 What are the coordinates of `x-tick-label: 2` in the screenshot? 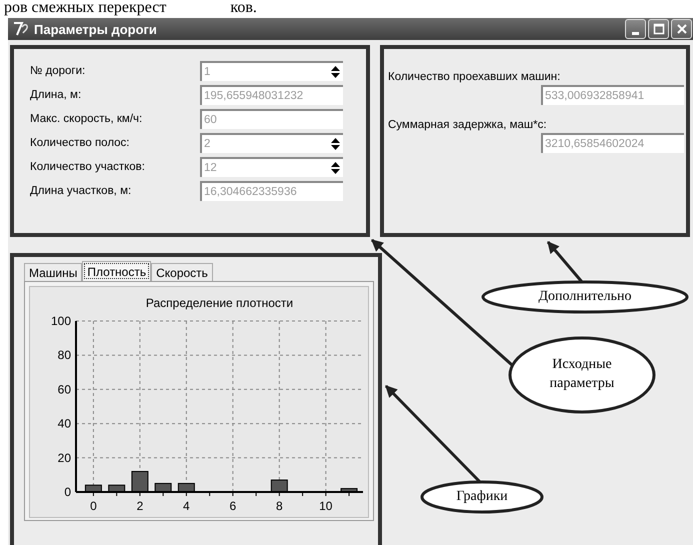 It's located at (140, 506).